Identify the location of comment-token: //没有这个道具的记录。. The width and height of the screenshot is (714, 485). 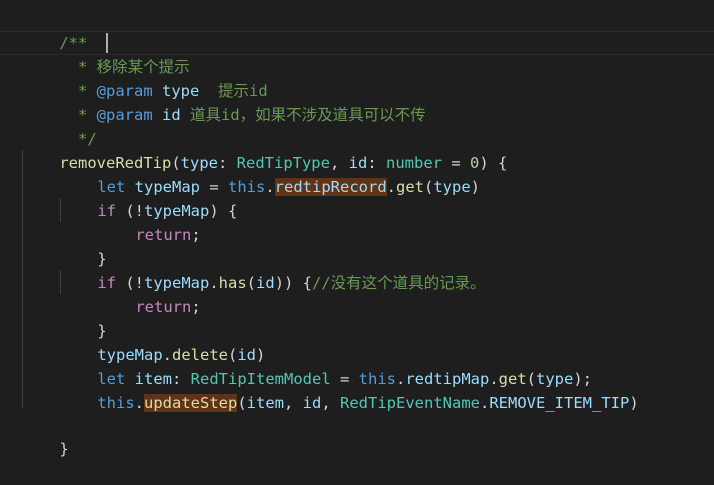
(399, 283).